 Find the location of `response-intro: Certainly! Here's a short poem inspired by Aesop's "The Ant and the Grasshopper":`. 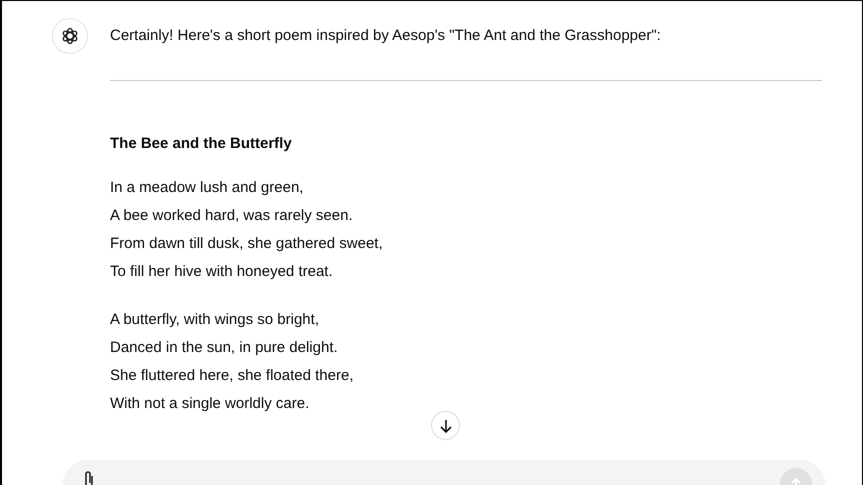

response-intro: Certainly! Here's a short poem inspired by Aesop's "The Ant and the Grasshopper": is located at coordinates (386, 36).